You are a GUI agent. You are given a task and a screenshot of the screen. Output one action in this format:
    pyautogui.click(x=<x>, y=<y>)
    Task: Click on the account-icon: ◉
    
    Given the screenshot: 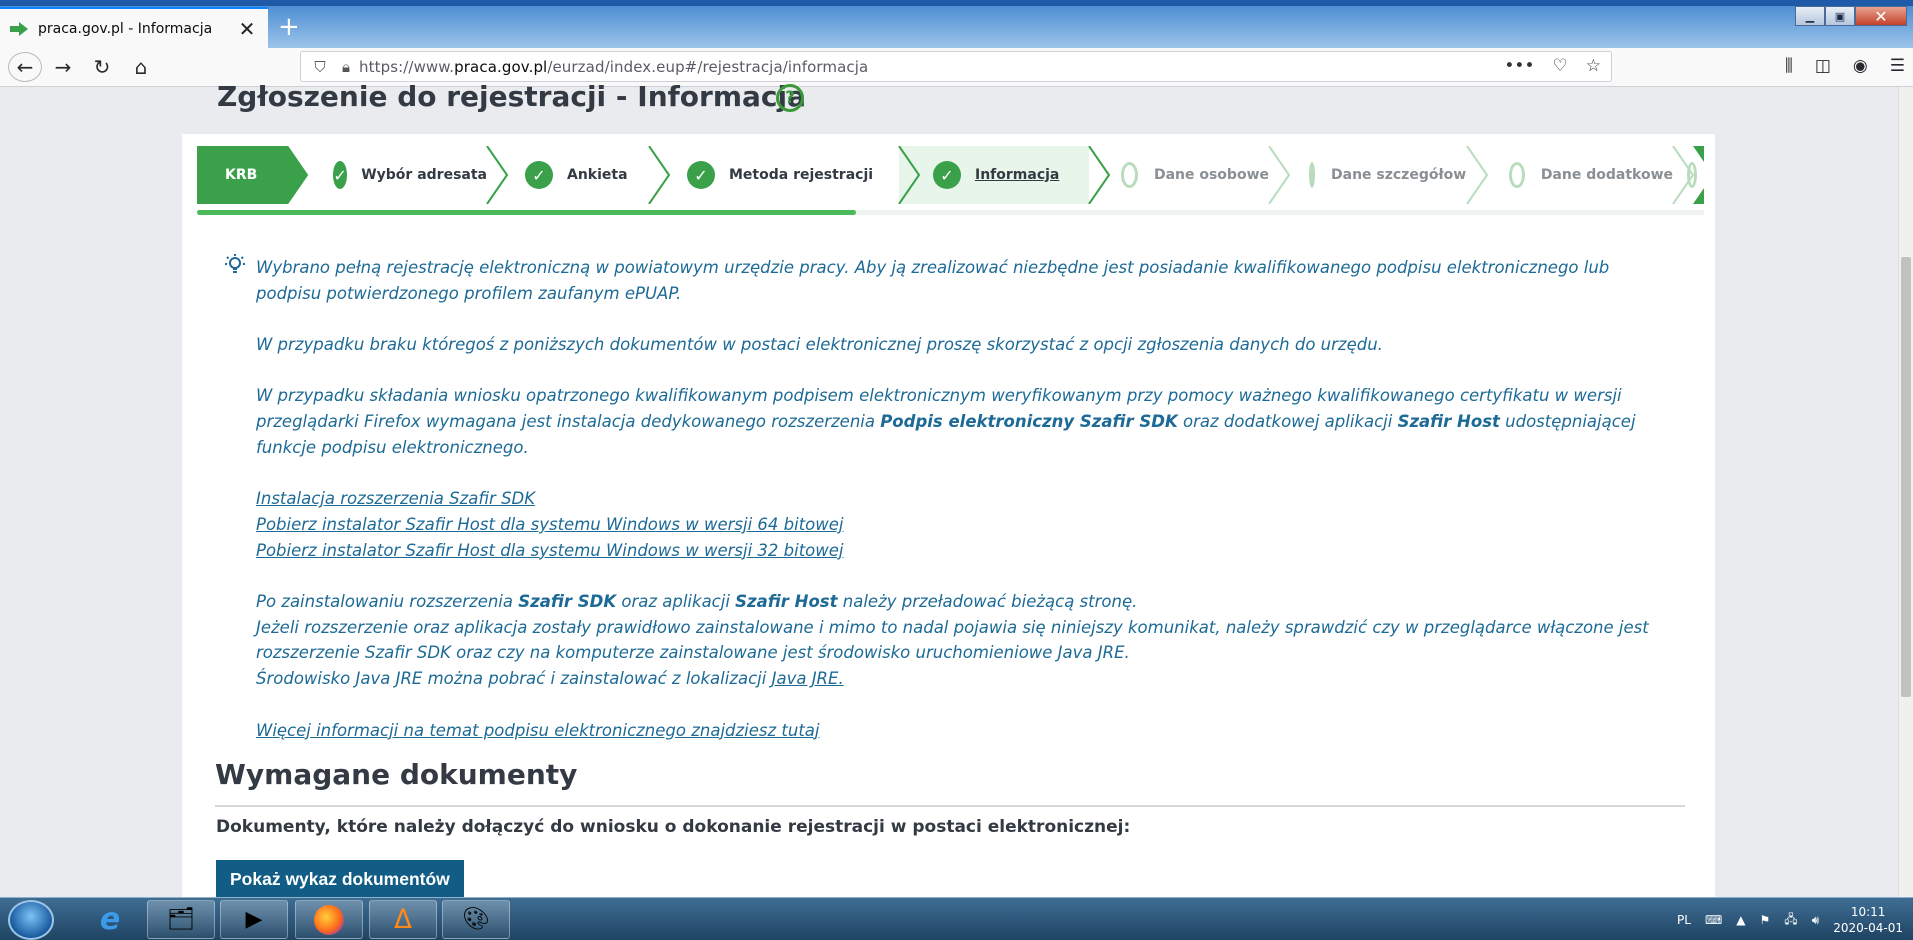 What is the action you would take?
    pyautogui.click(x=1860, y=66)
    